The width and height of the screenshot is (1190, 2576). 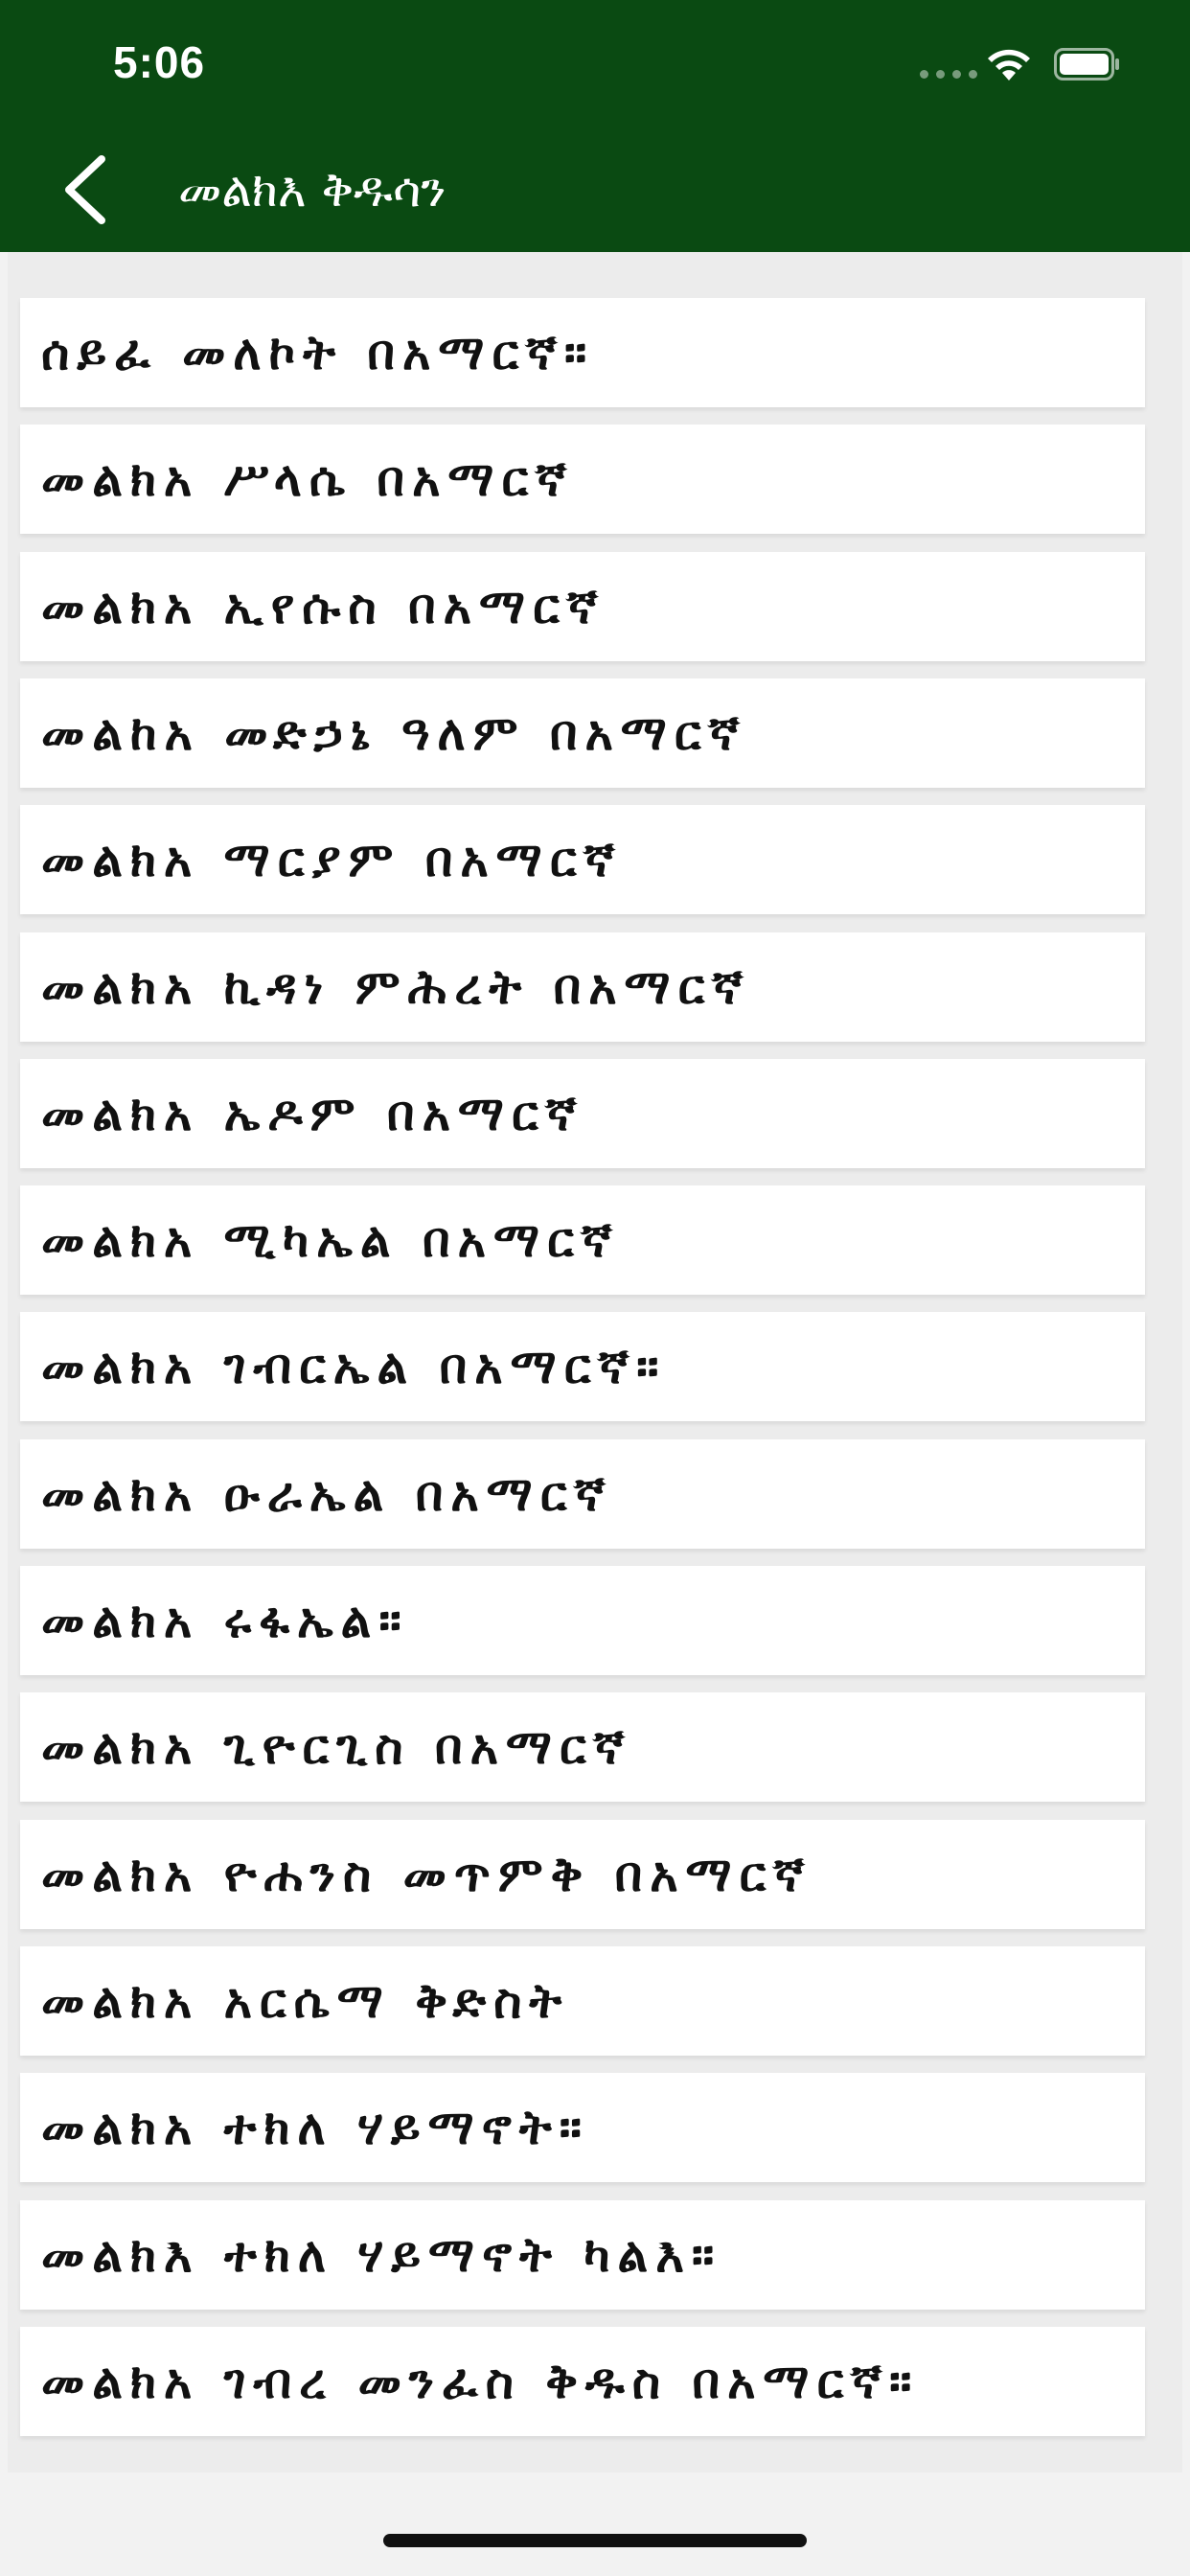 What do you see at coordinates (1009, 64) in the screenshot?
I see `wifi-icon` at bounding box center [1009, 64].